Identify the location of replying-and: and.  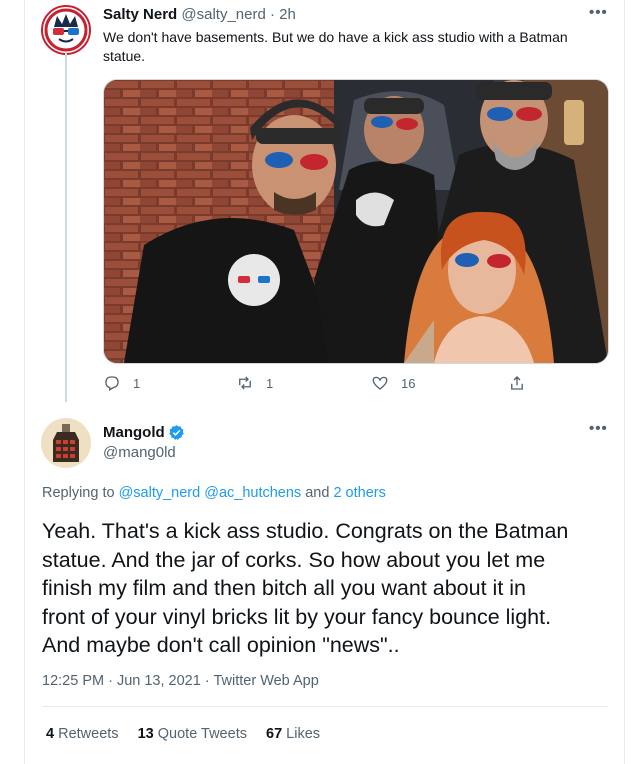
(317, 493).